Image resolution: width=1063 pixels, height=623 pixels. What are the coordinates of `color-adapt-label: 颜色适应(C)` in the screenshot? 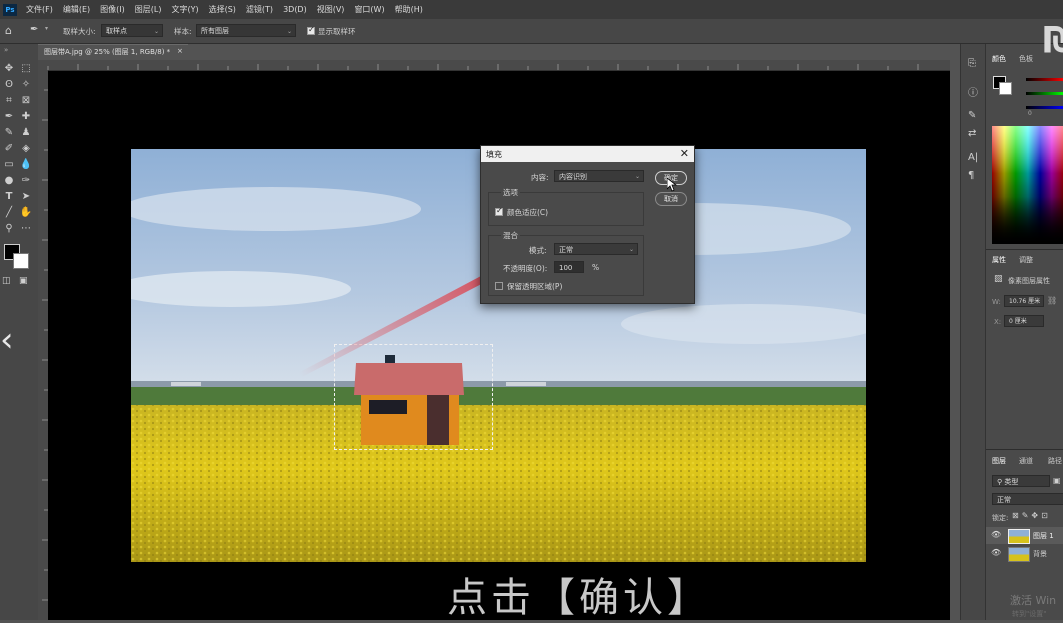 It's located at (528, 212).